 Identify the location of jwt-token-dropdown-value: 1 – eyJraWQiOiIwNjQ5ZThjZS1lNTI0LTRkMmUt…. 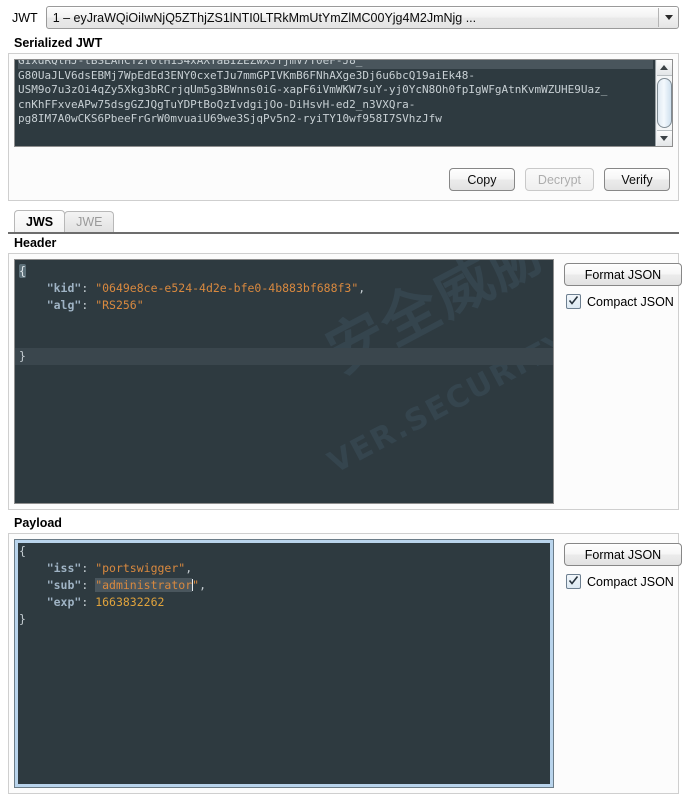
(264, 17).